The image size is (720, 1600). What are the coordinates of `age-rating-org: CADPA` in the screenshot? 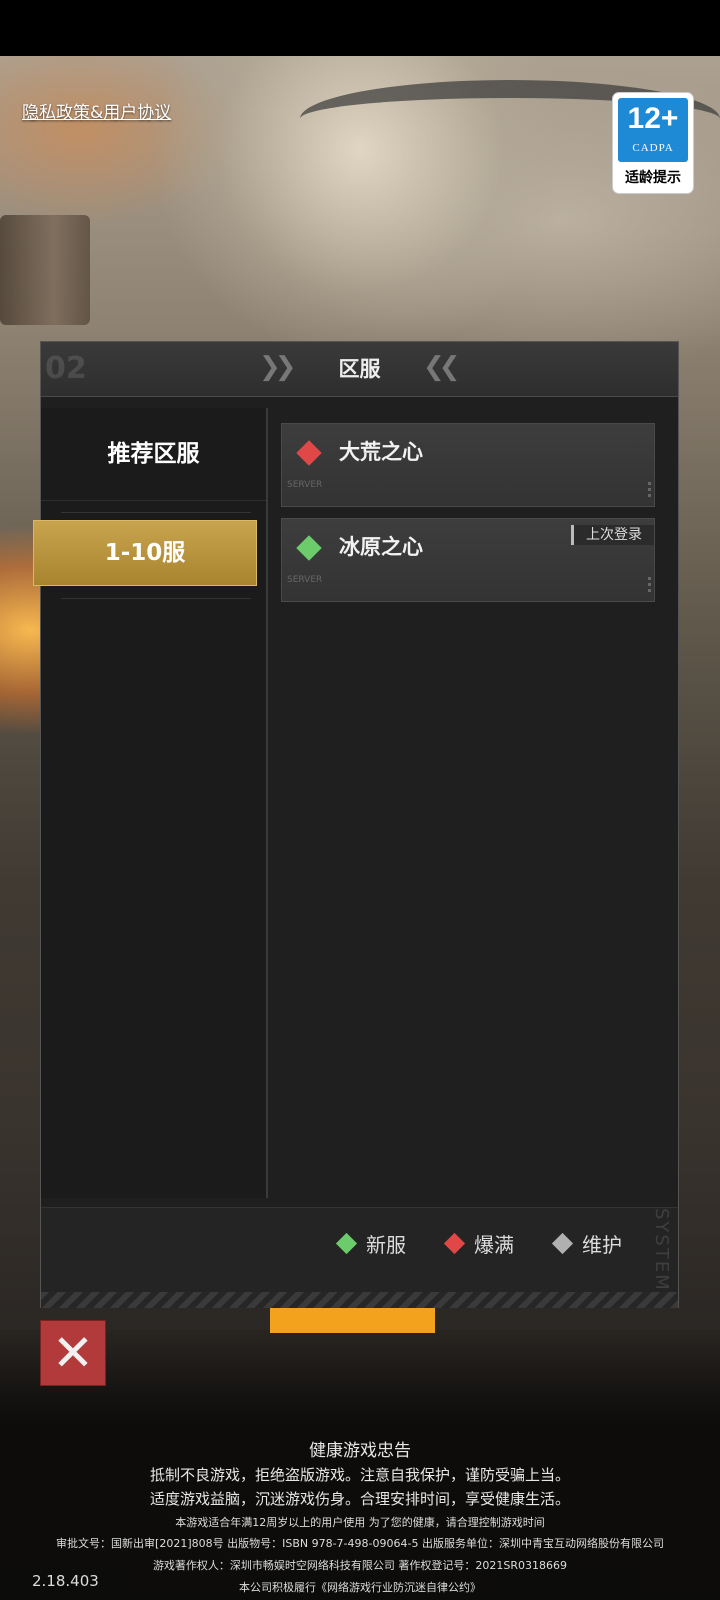 It's located at (653, 148).